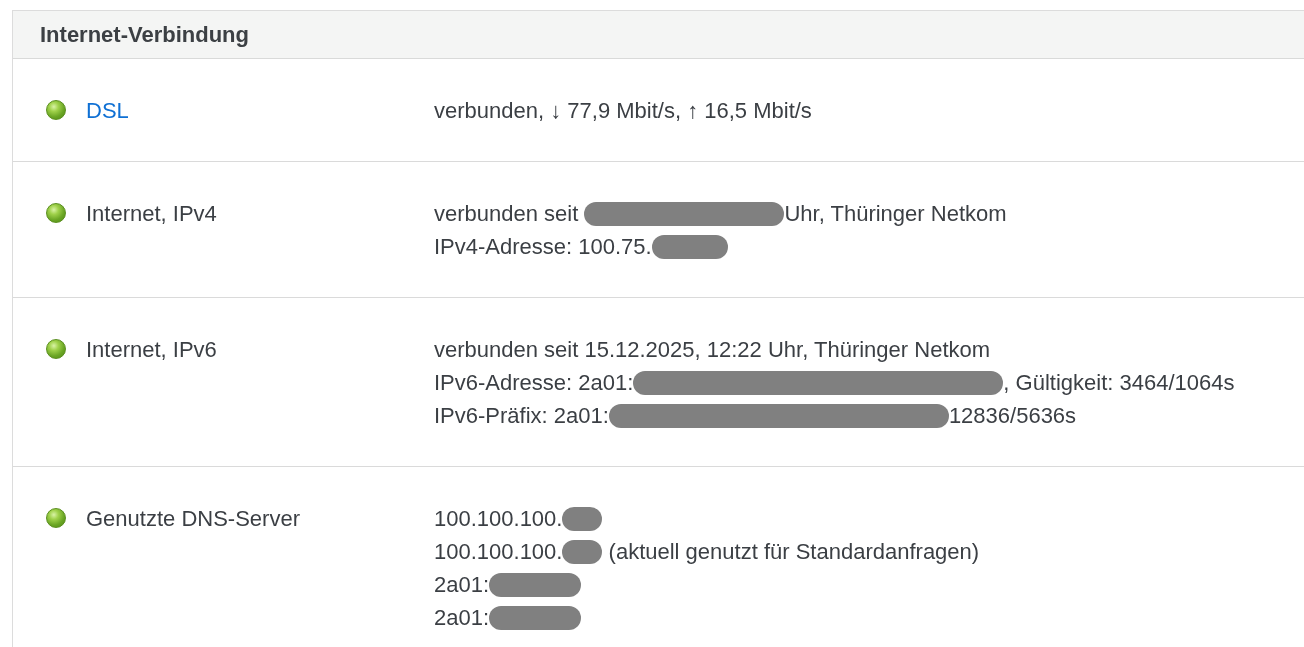  What do you see at coordinates (151, 349) in the screenshot?
I see `connection-label: Internet, IPv6` at bounding box center [151, 349].